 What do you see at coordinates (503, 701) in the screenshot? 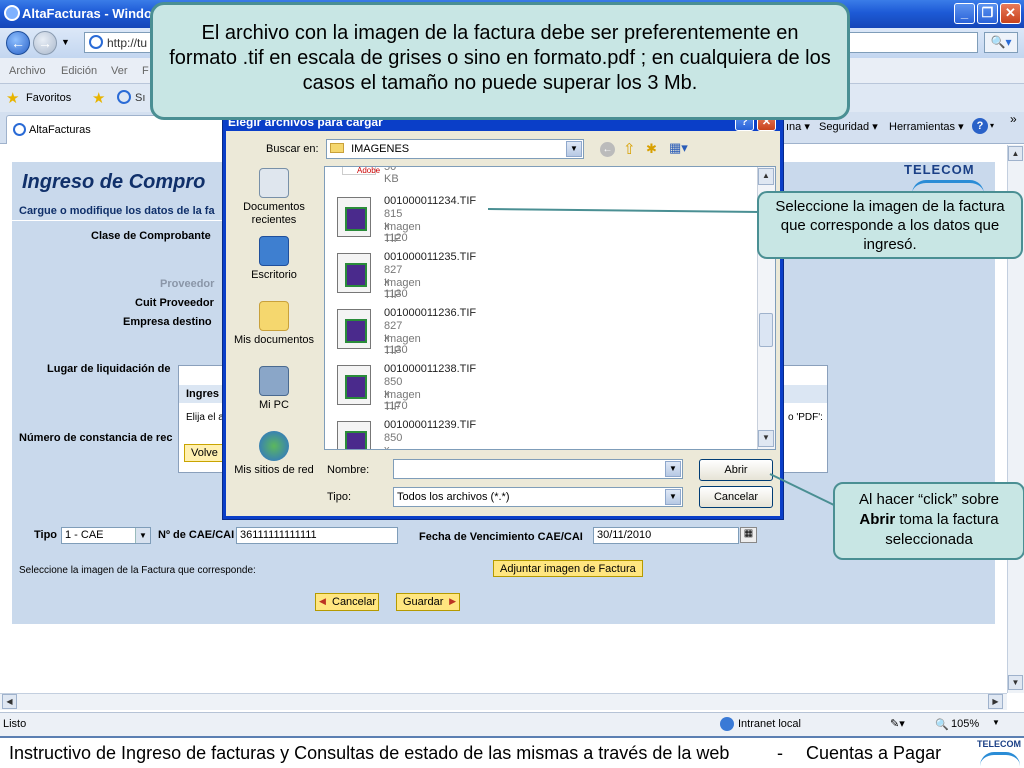
I see `horizontal-scrollbar: ◀ ▶` at bounding box center [503, 701].